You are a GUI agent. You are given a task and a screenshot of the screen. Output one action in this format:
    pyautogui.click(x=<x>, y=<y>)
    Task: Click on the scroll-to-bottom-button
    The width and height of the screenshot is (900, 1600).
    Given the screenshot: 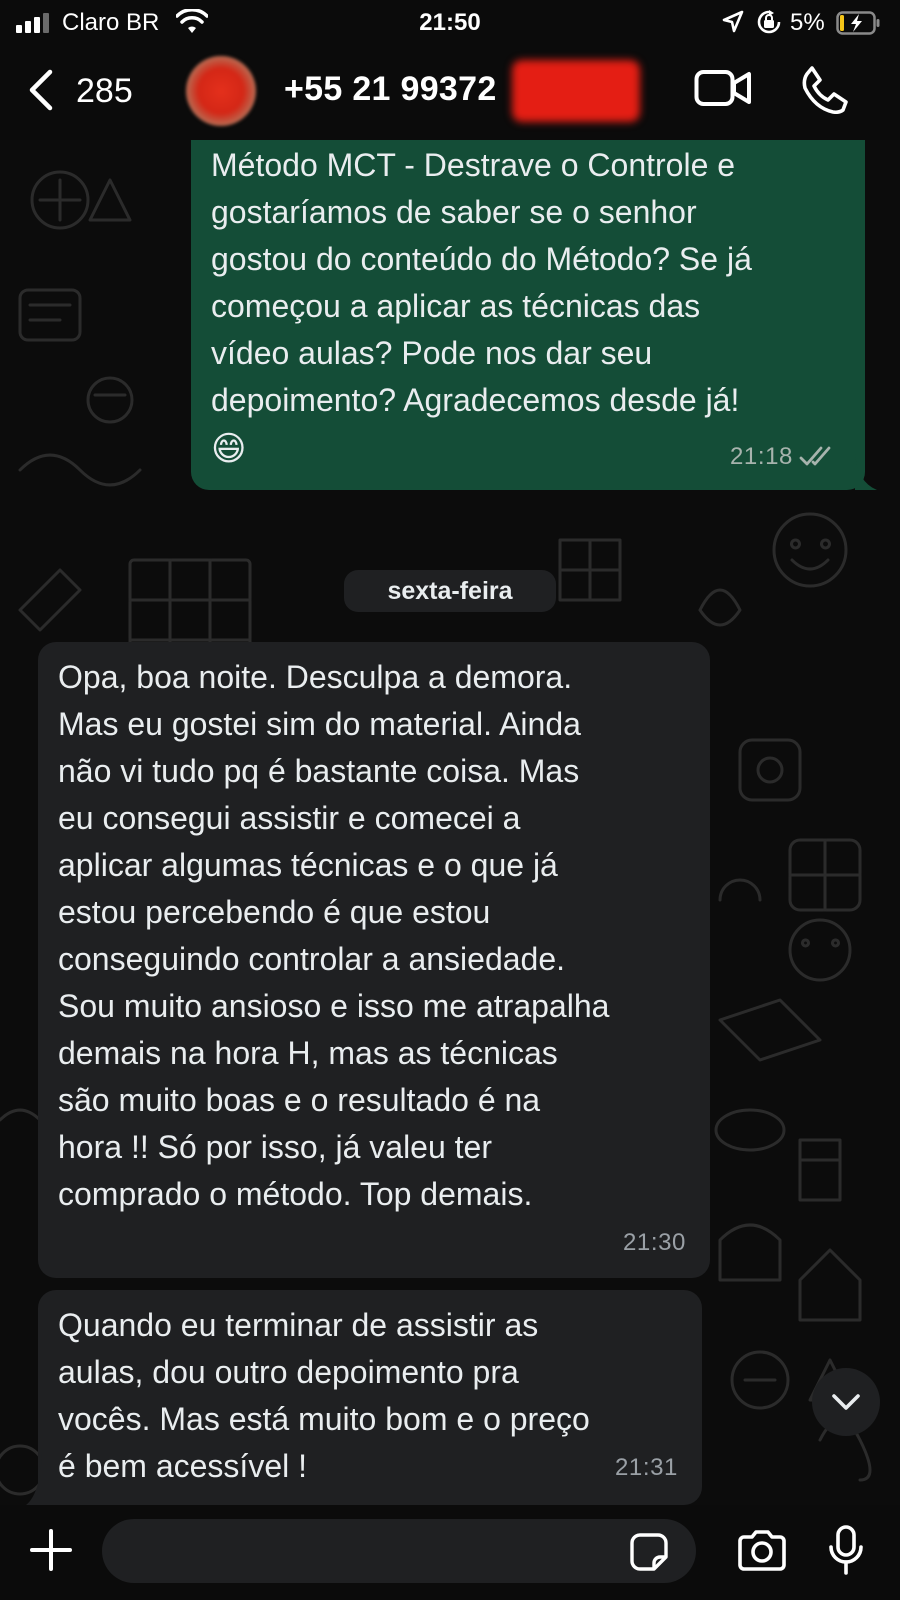 What is the action you would take?
    pyautogui.click(x=846, y=1402)
    